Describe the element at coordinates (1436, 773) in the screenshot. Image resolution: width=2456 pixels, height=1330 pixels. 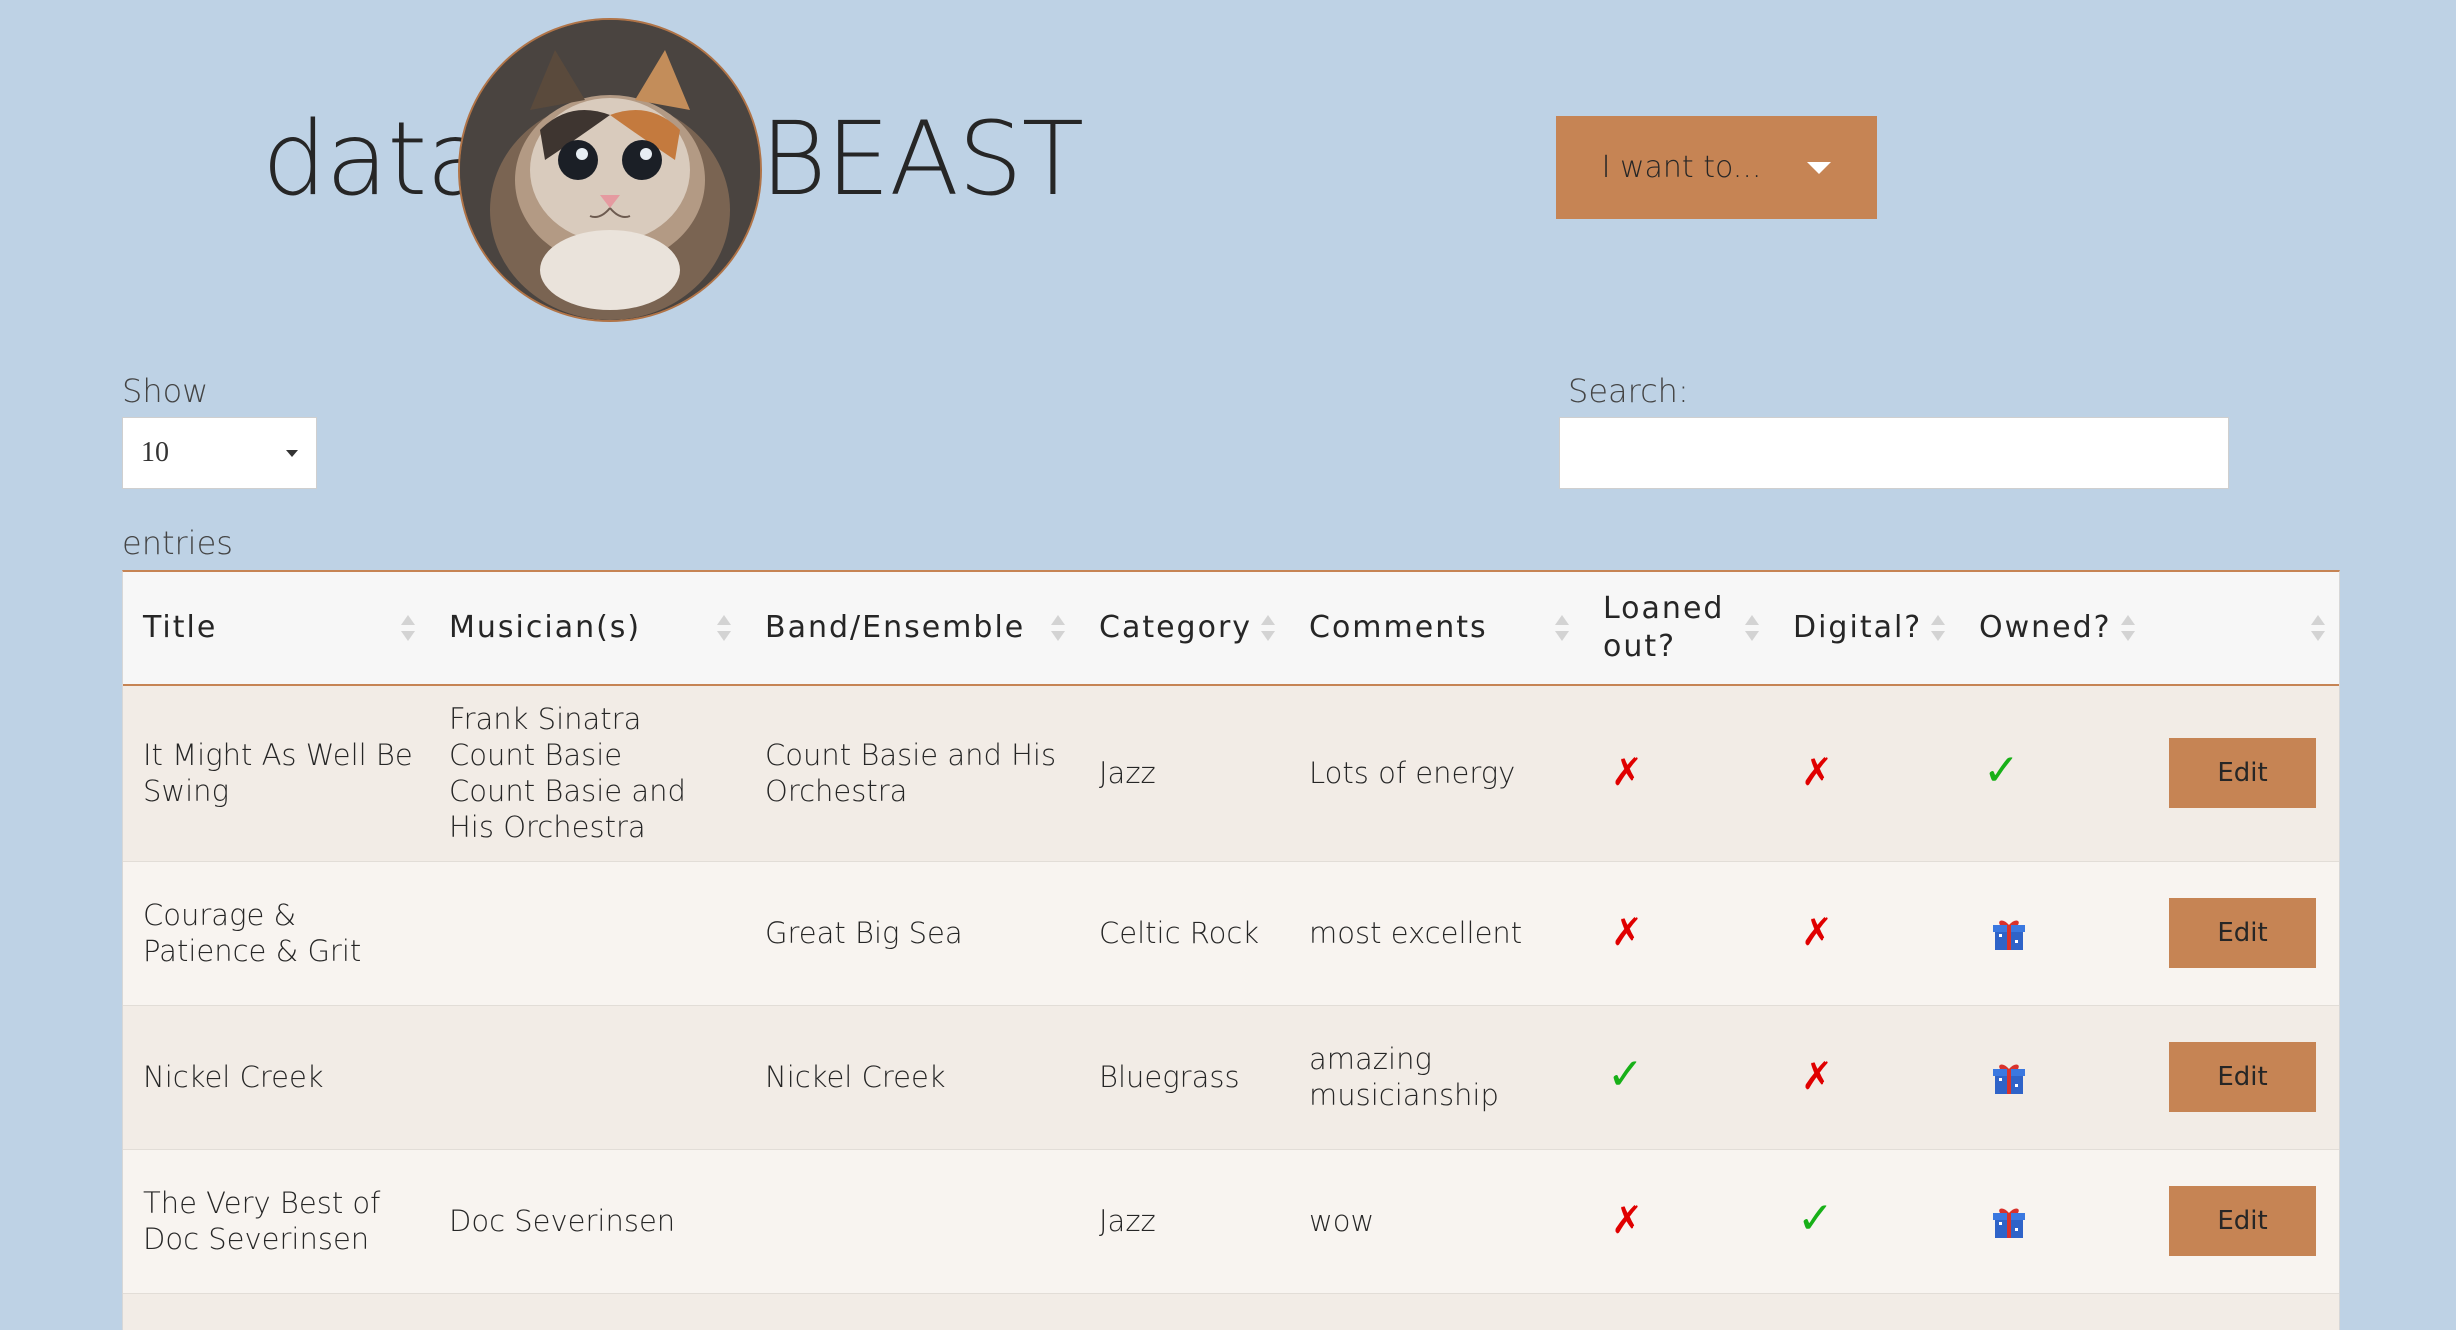
I see `cell-comments: Lots of energy` at that location.